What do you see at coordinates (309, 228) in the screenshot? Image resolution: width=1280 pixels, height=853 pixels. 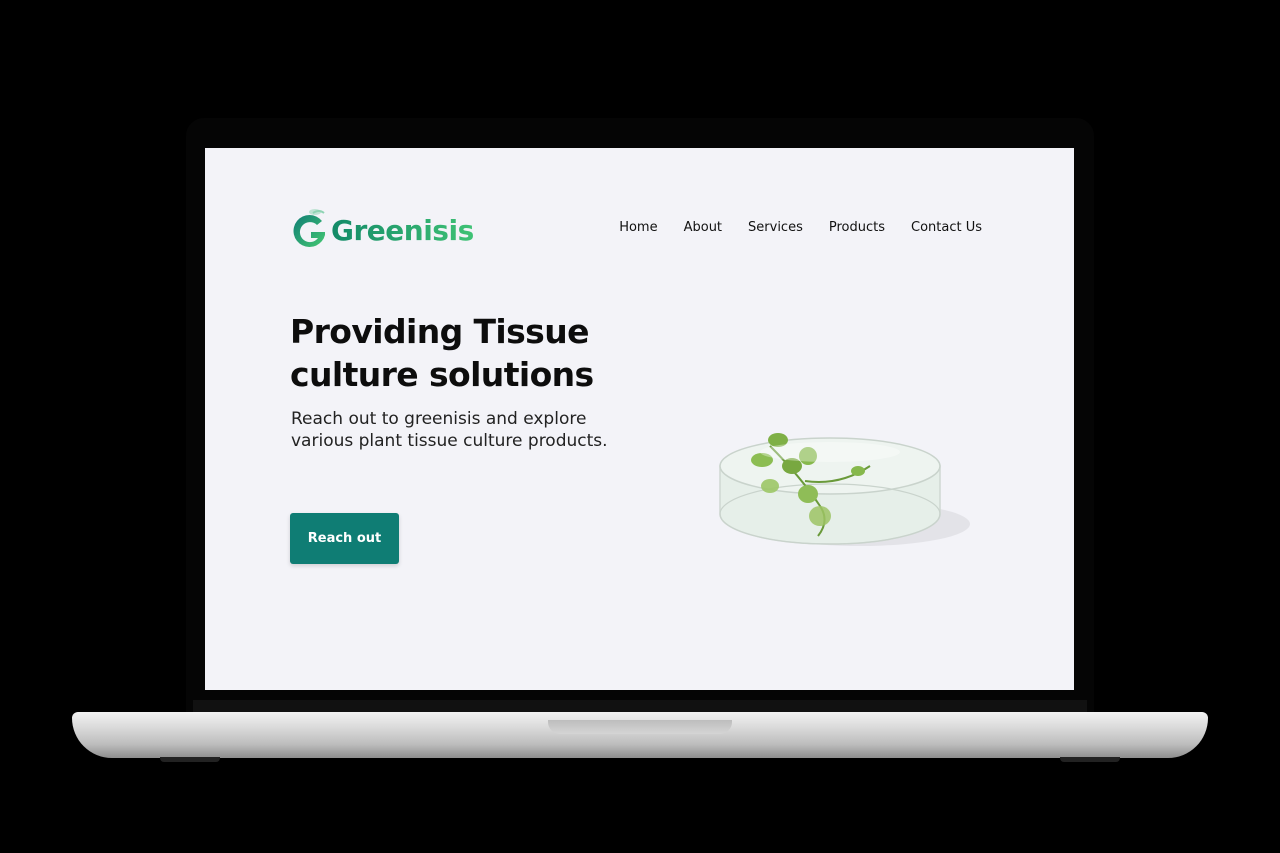 I see `logo-g-icon` at bounding box center [309, 228].